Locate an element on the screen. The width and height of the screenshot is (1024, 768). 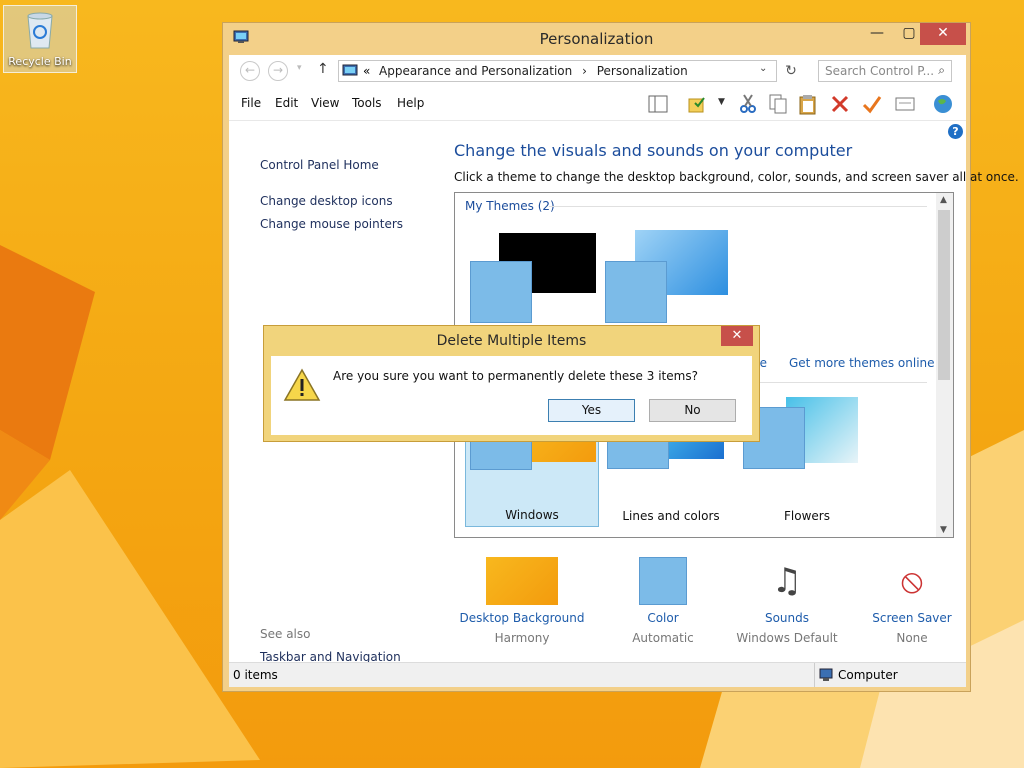
screen-saver-label: Screen Saver is located at coordinates (912, 618).